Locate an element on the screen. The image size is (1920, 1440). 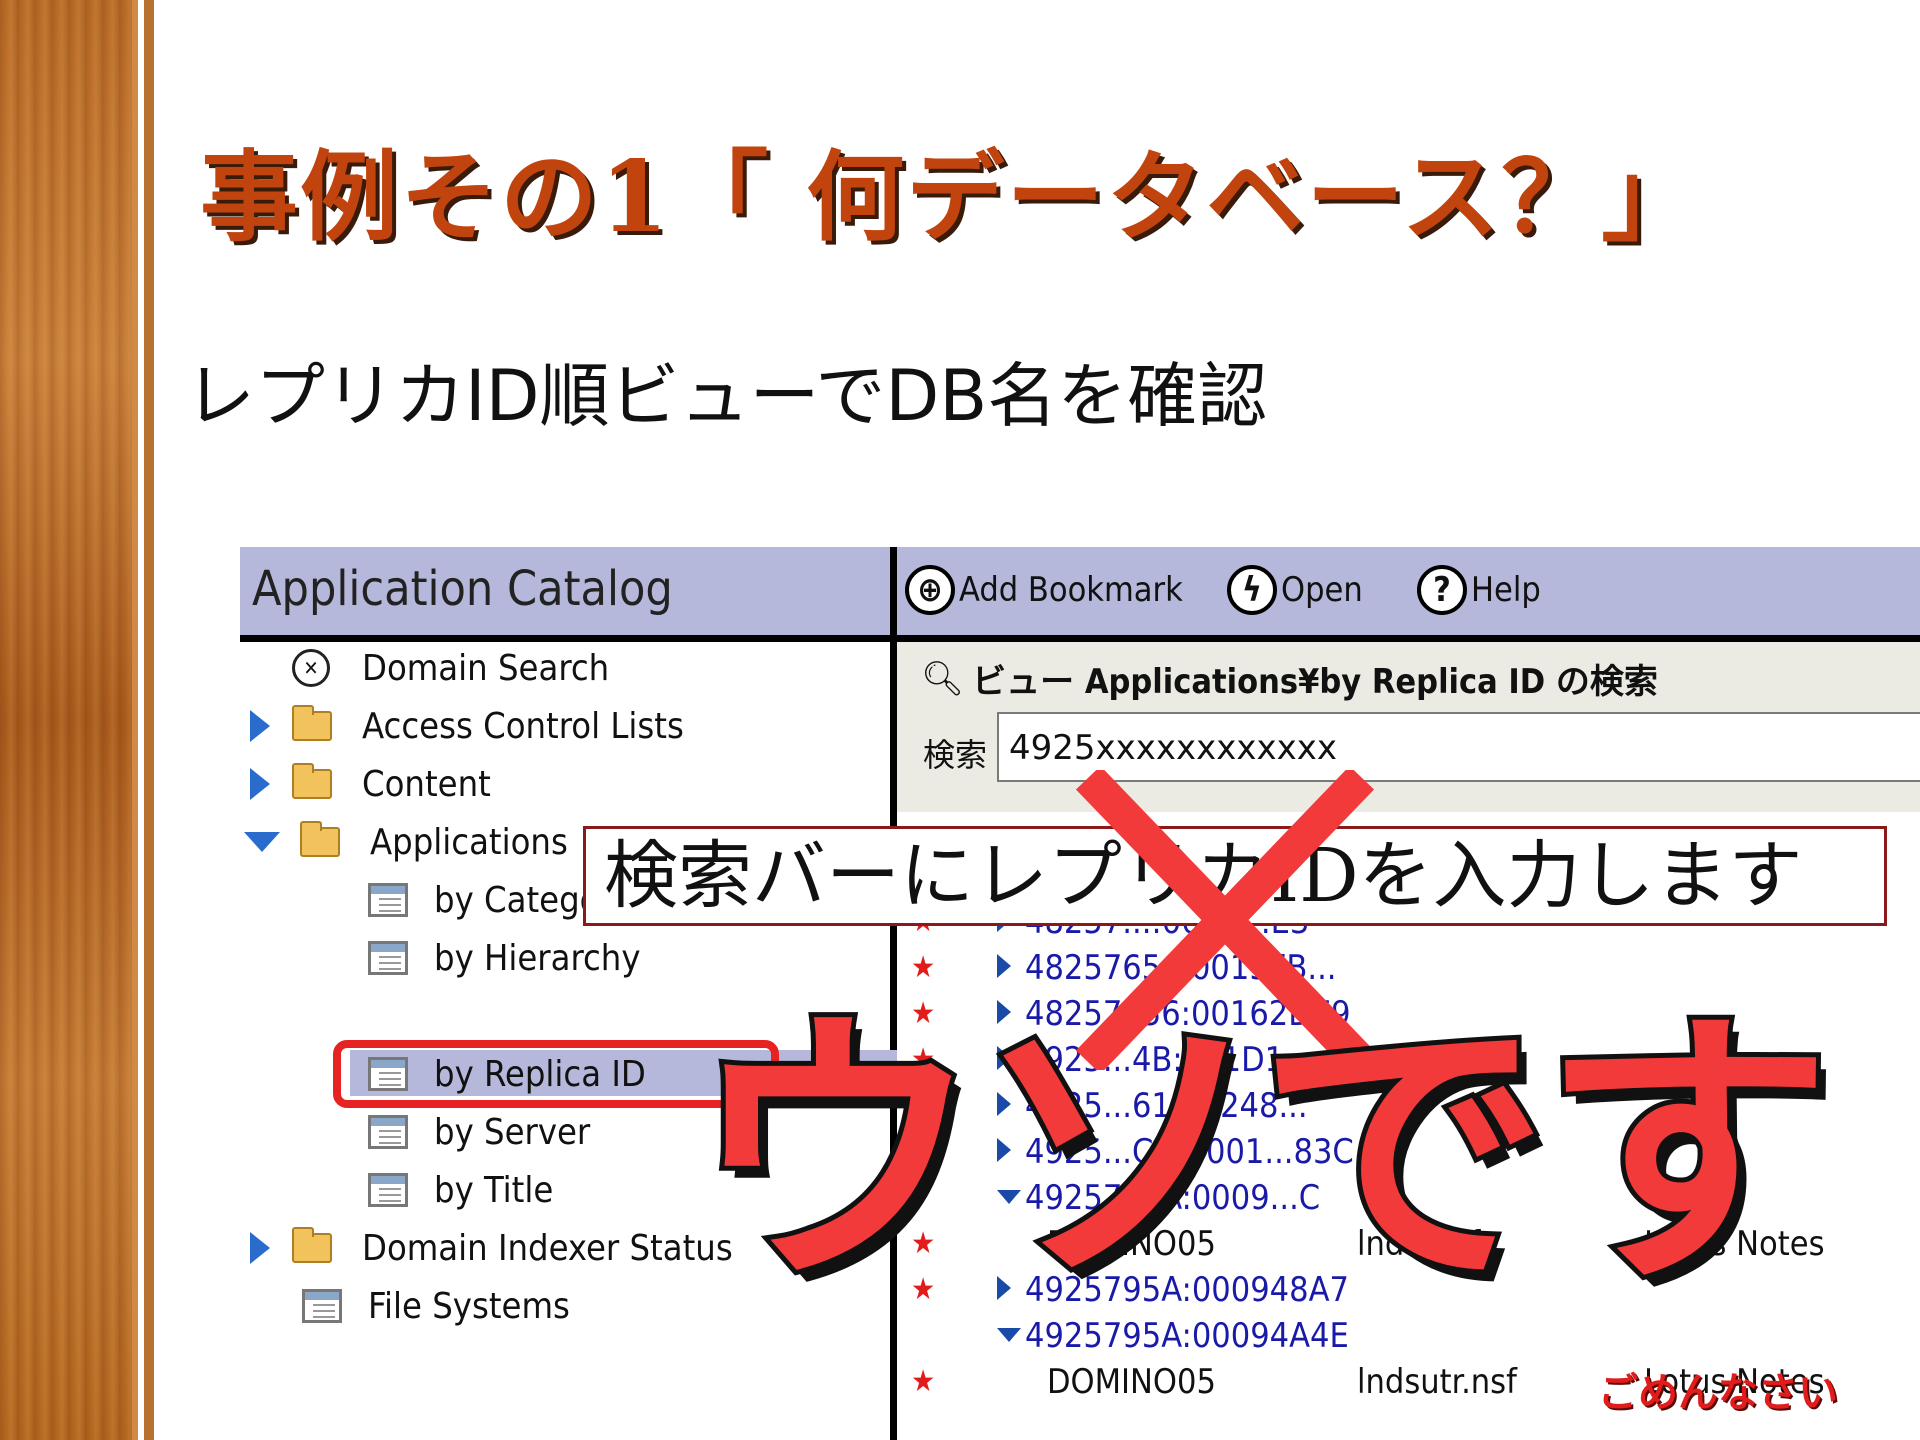
wood-border is located at coordinates (66, 720).